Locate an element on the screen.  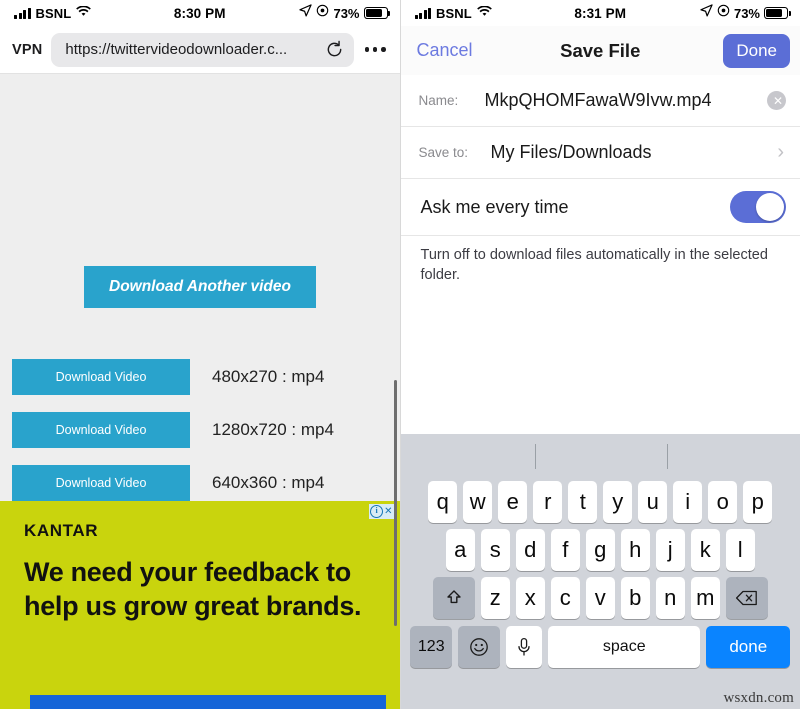
key-s: s is located at coordinates (495, 550).